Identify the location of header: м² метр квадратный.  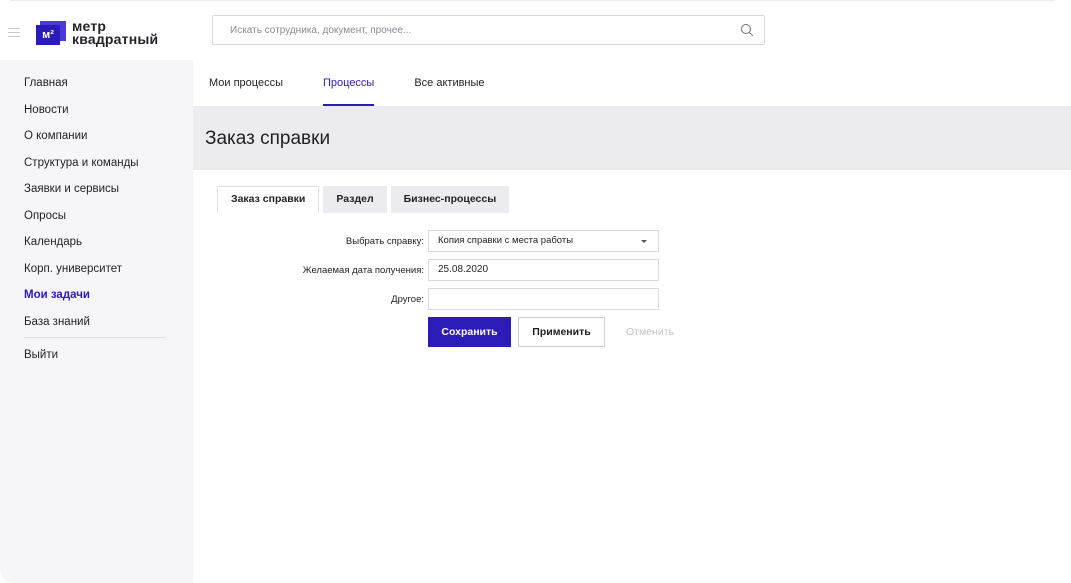
(535, 30).